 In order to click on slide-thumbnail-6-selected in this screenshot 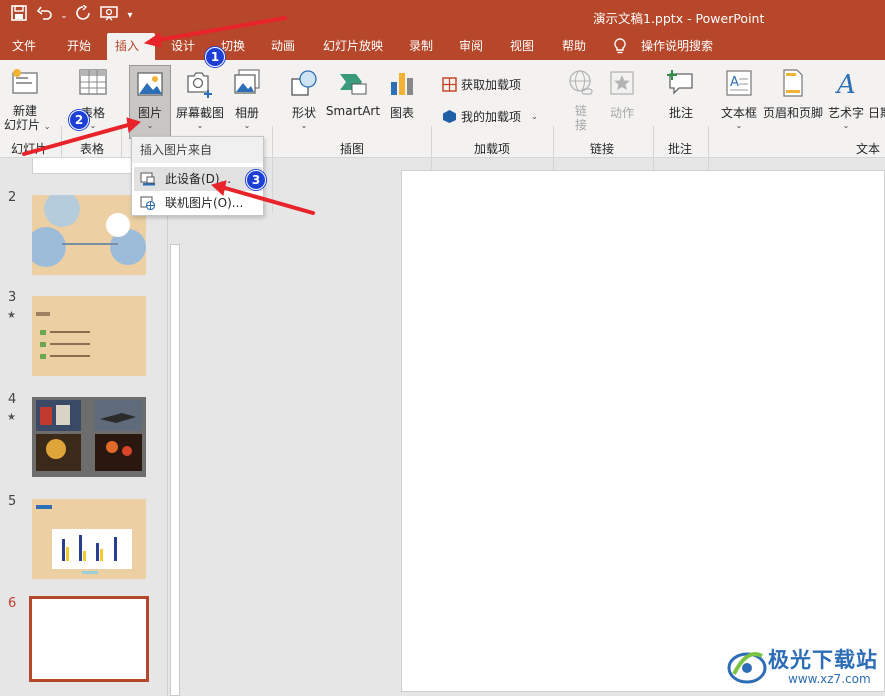, I will do `click(89, 639)`.